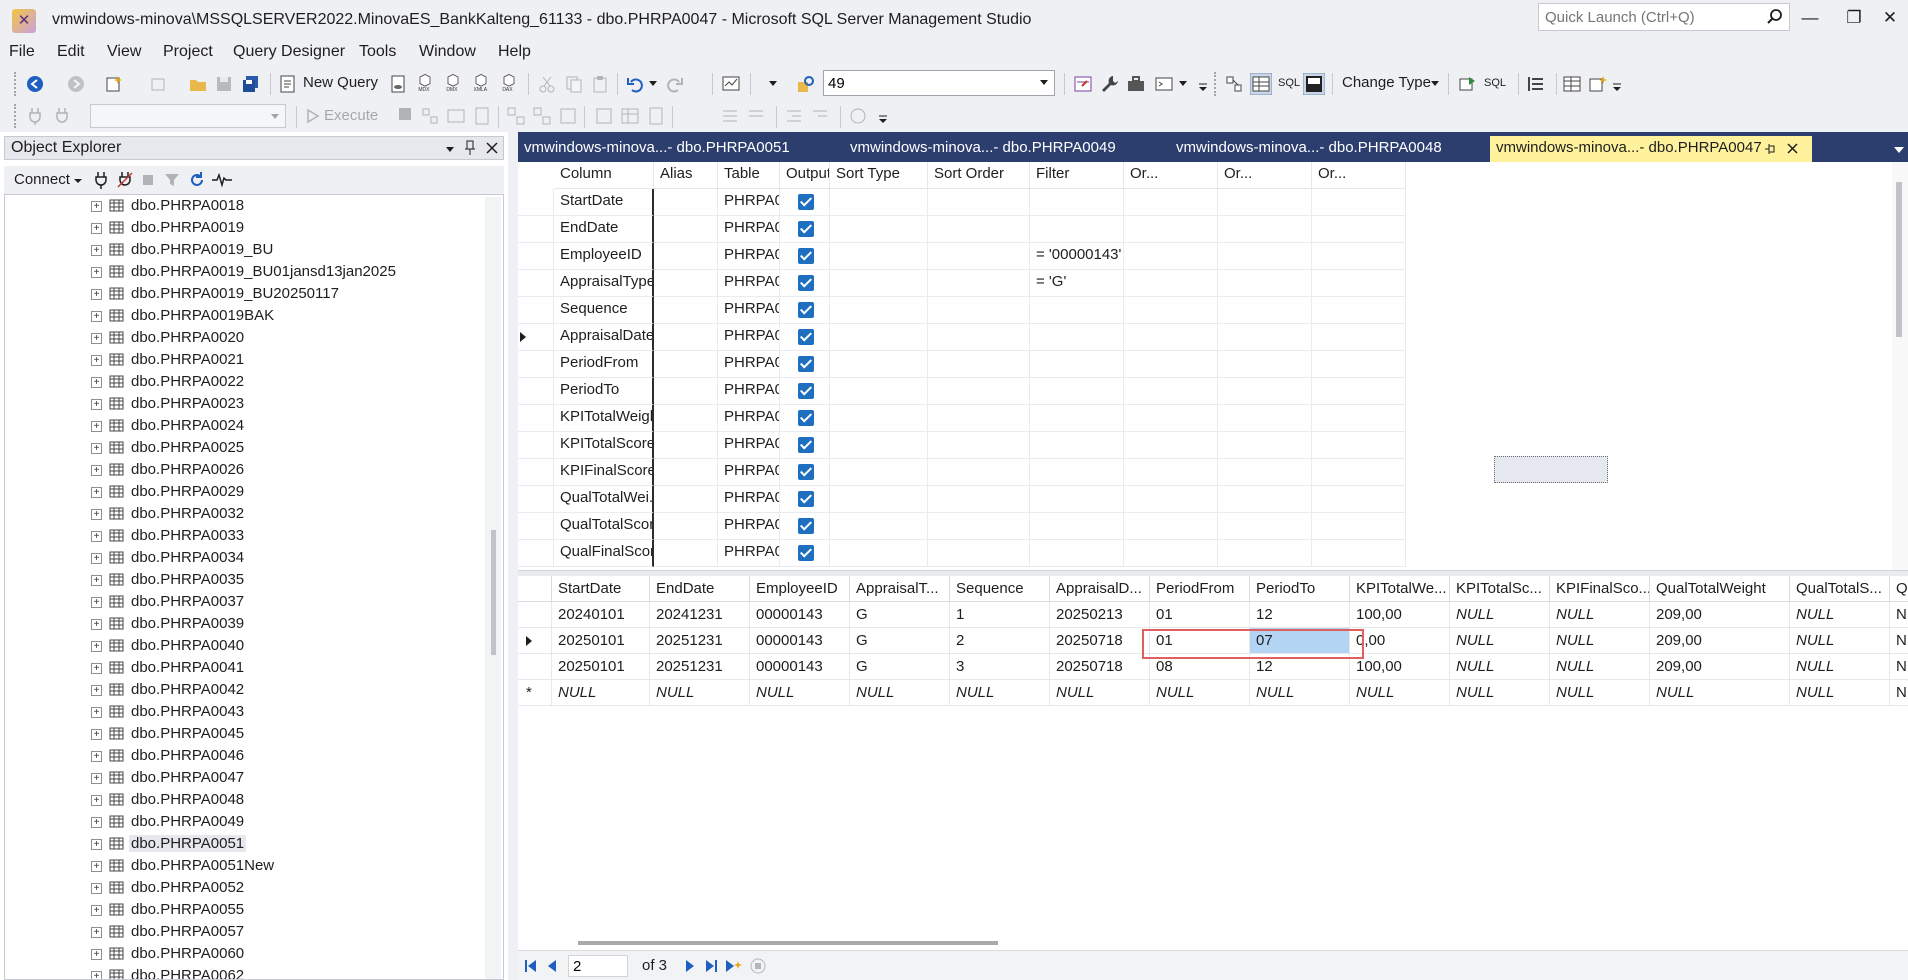  I want to click on results-column-header: StartDate, so click(601, 589).